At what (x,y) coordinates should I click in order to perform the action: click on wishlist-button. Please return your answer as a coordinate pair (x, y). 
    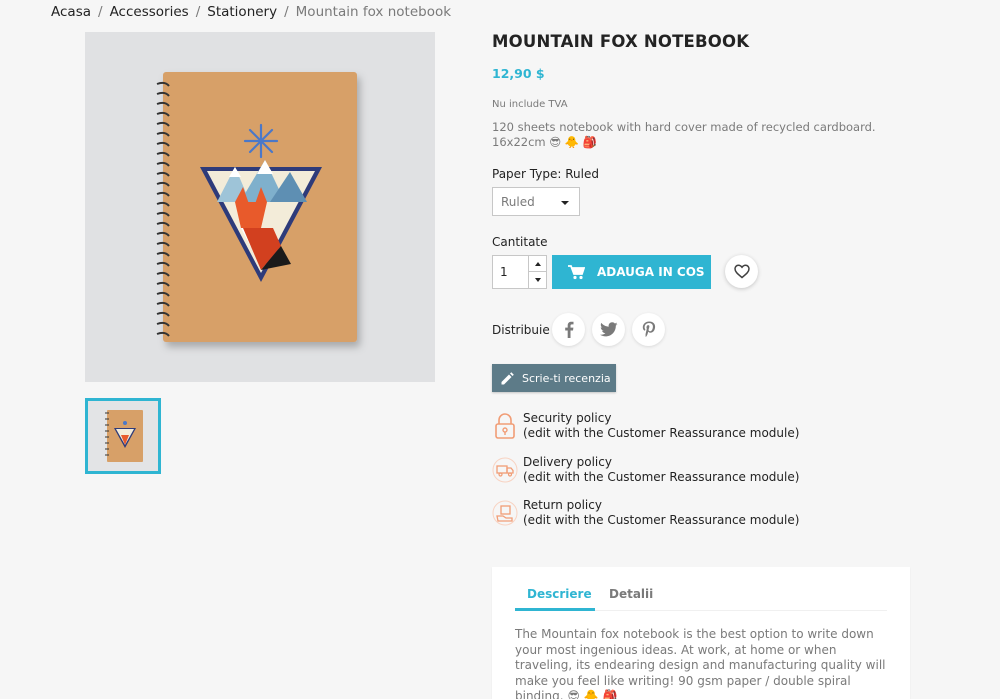
    Looking at the image, I should click on (741, 271).